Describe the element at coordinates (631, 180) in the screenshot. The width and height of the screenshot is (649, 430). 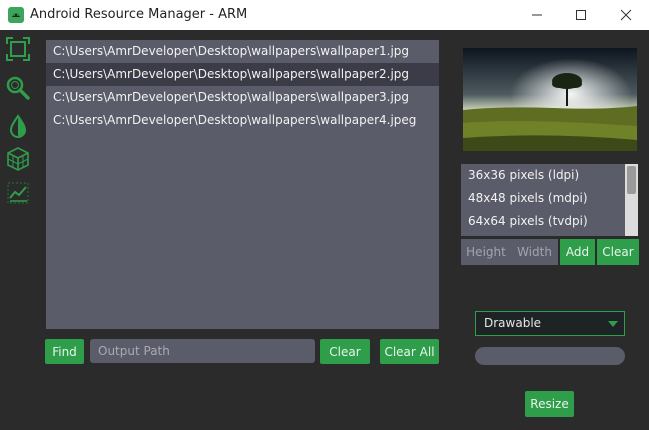
I see `scrollbar-thumb` at that location.